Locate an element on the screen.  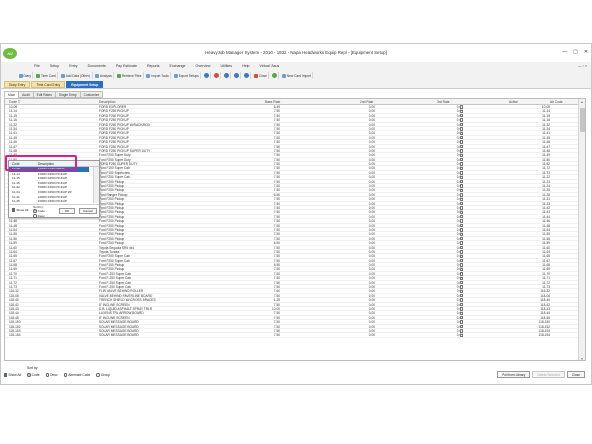
menu-item-file: File is located at coordinates (37, 66).